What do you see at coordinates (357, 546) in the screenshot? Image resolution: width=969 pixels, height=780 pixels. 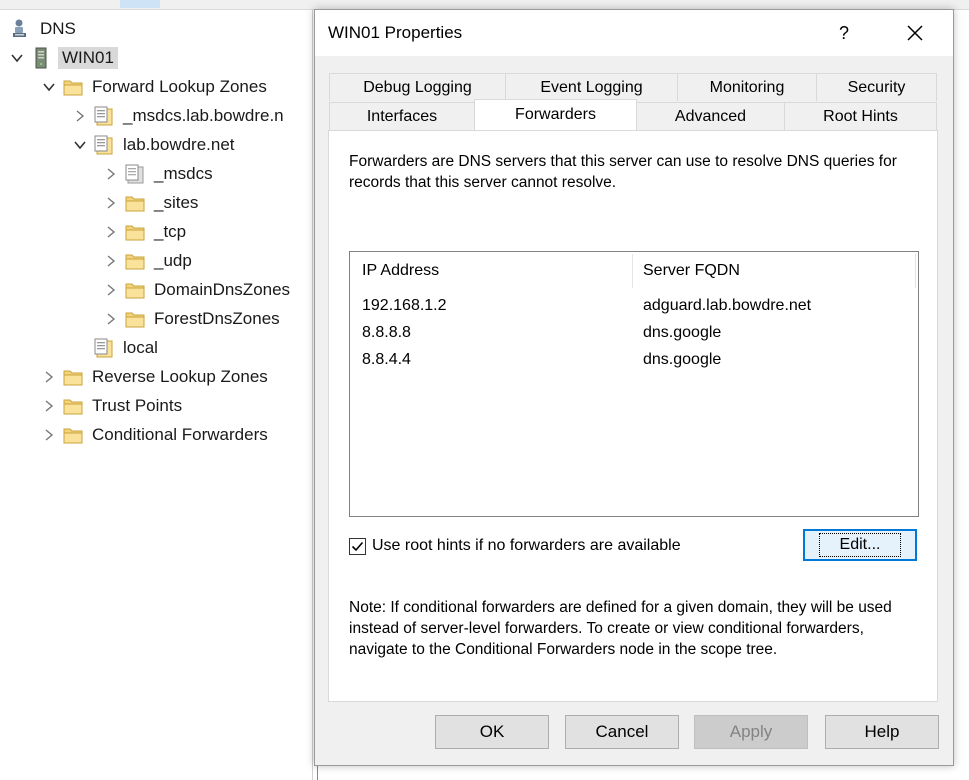 I see `root-hints-checkbox` at bounding box center [357, 546].